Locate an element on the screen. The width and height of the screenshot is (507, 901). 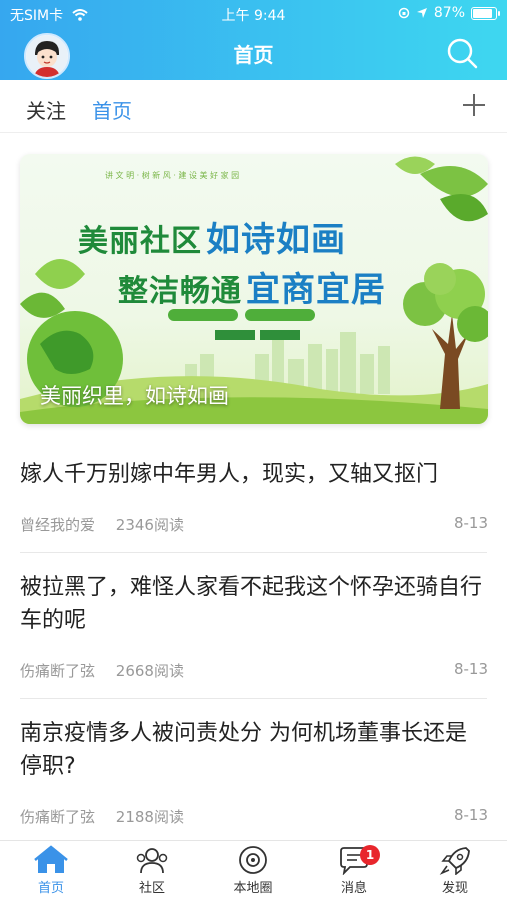
tabbar-label: 首页 is located at coordinates (50, 888).